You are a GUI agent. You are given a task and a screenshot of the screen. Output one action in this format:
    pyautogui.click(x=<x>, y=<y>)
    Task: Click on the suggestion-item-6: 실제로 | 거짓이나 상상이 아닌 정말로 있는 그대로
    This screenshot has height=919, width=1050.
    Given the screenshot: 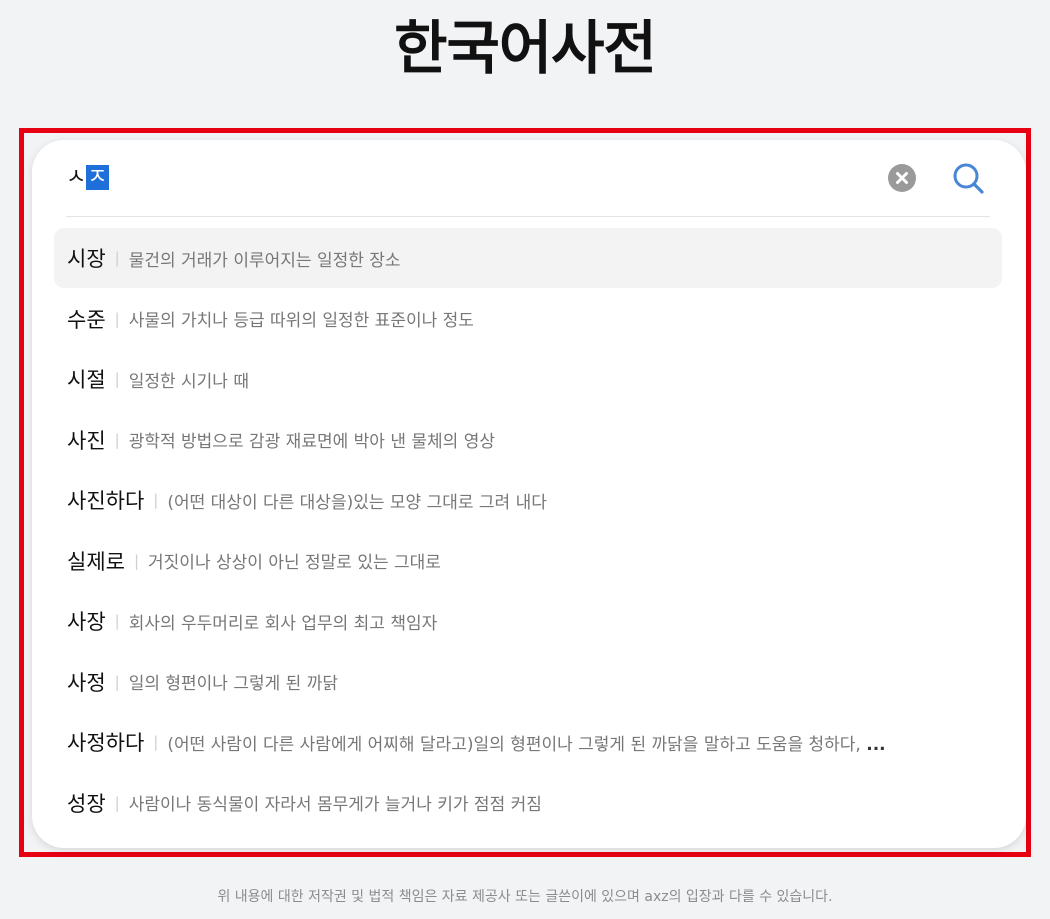 What is the action you would take?
    pyautogui.click(x=528, y=561)
    